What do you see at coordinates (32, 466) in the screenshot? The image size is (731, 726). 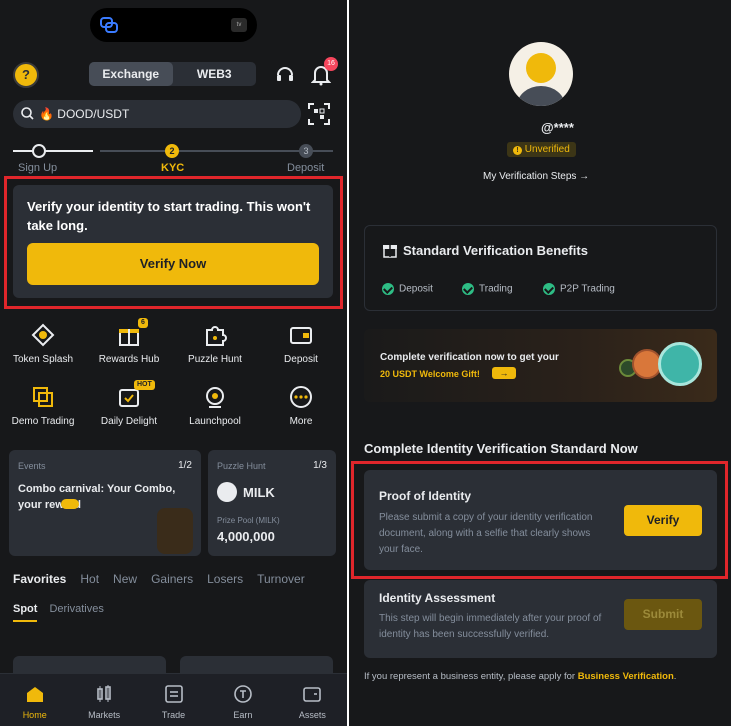 I see `events-tag: Events` at bounding box center [32, 466].